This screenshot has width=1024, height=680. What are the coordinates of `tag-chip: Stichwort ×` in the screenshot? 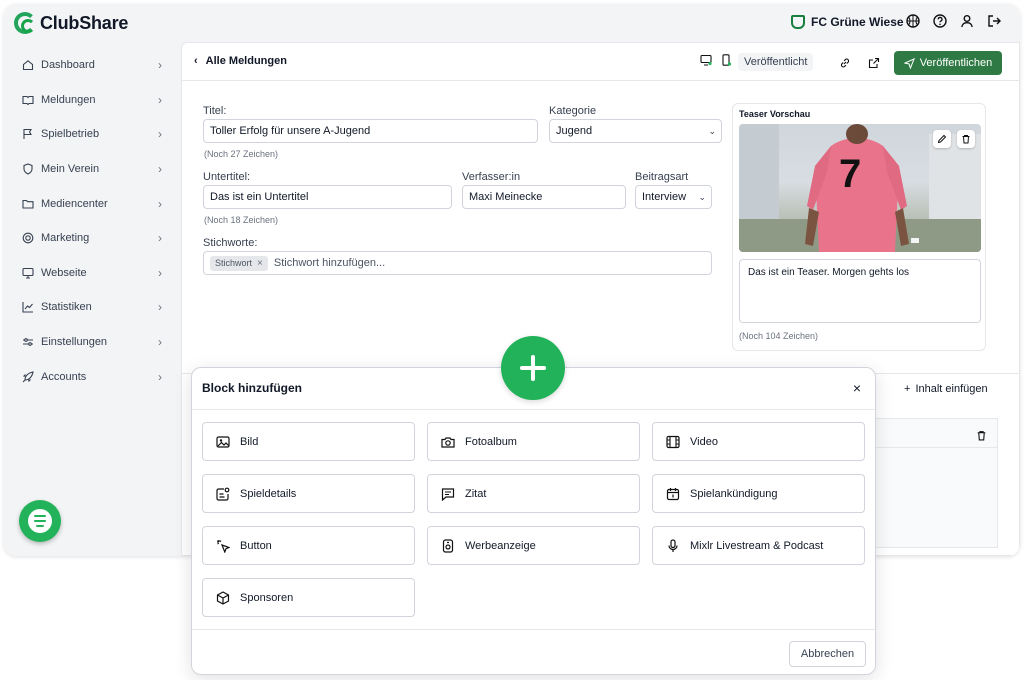 It's located at (239, 263).